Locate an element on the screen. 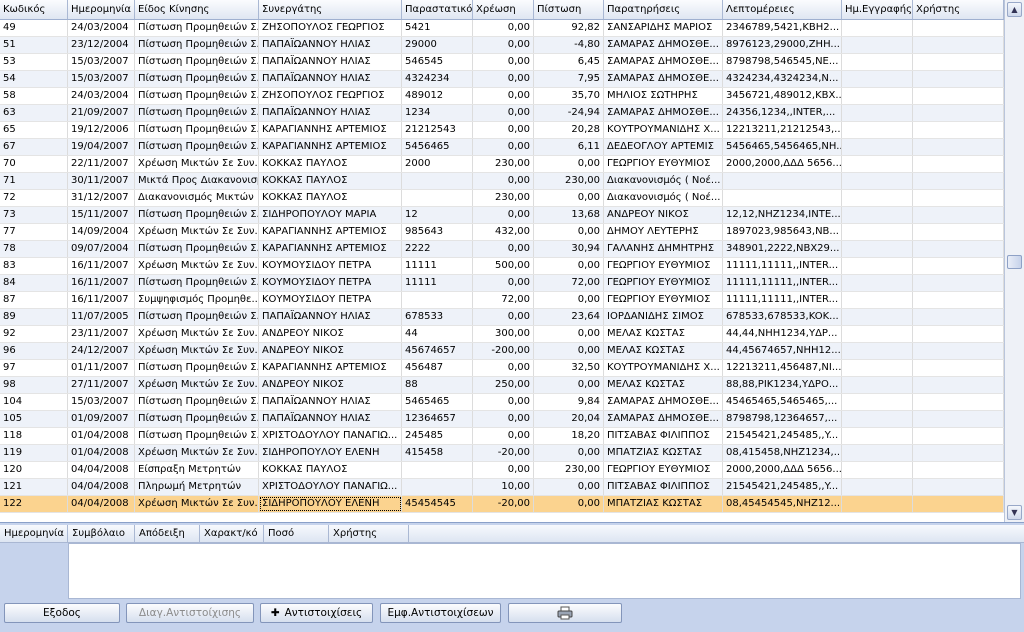 This screenshot has height=632, width=1024. scroll-down-button: ▼ is located at coordinates (1014, 512).